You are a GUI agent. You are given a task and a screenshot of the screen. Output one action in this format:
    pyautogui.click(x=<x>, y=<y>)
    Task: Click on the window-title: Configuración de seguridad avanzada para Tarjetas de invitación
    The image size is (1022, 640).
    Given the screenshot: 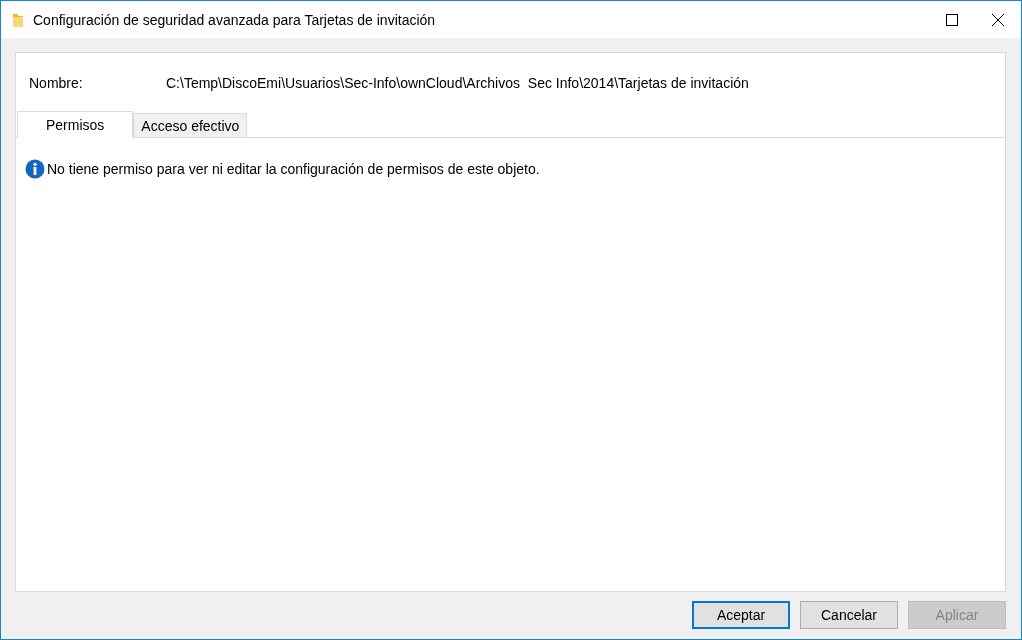 What is the action you would take?
    pyautogui.click(x=235, y=19)
    